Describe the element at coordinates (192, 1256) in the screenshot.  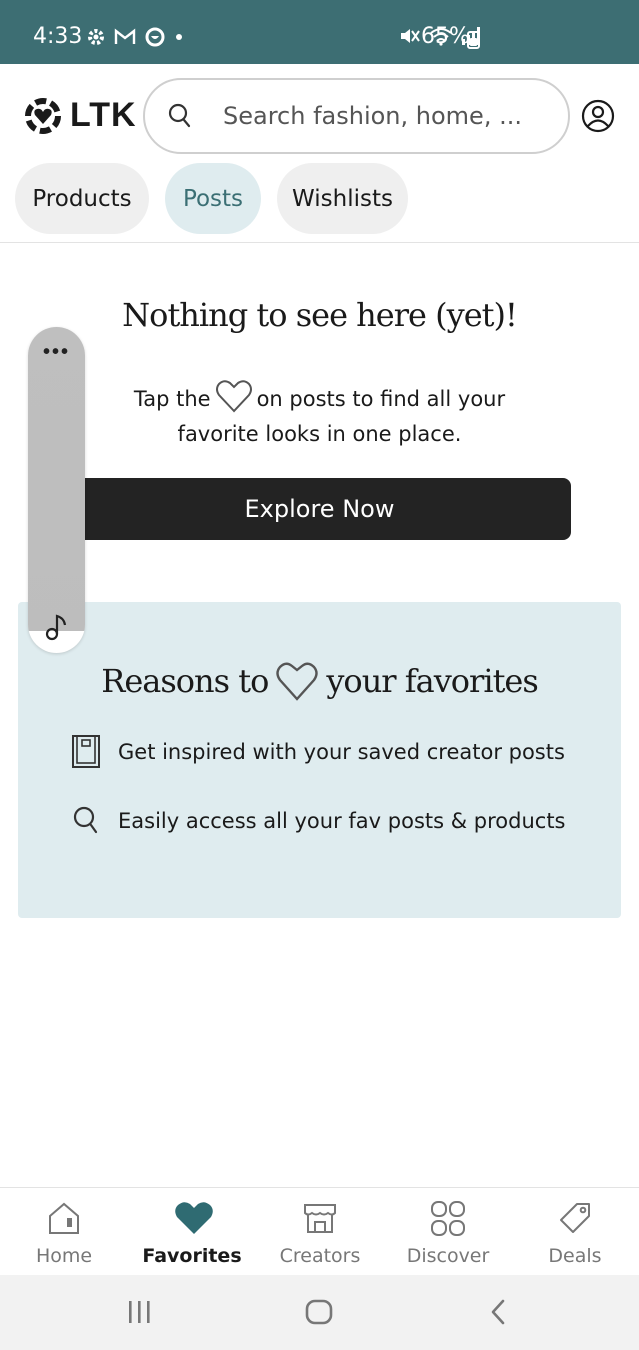
I see `nav-favorites-label: Favorites` at that location.